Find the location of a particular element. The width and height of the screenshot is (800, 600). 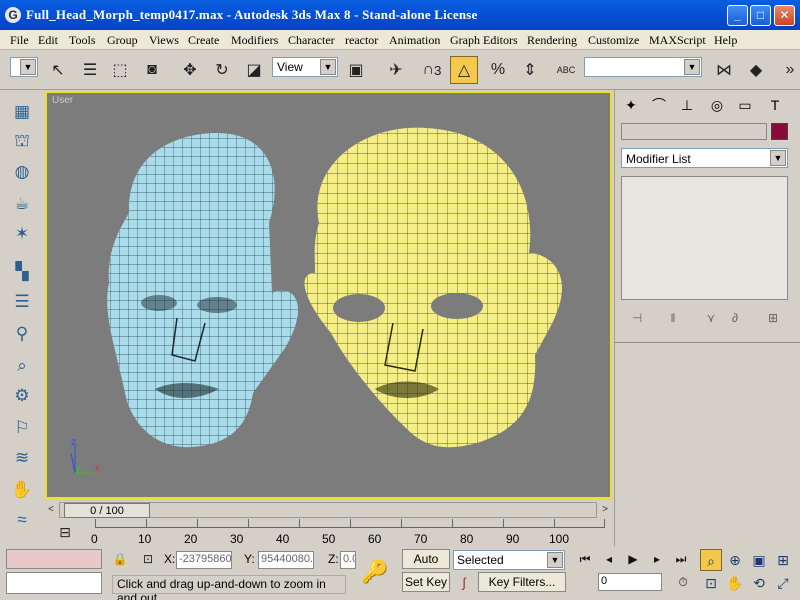

motion-tab-icon: ◎ is located at coordinates (717, 105).